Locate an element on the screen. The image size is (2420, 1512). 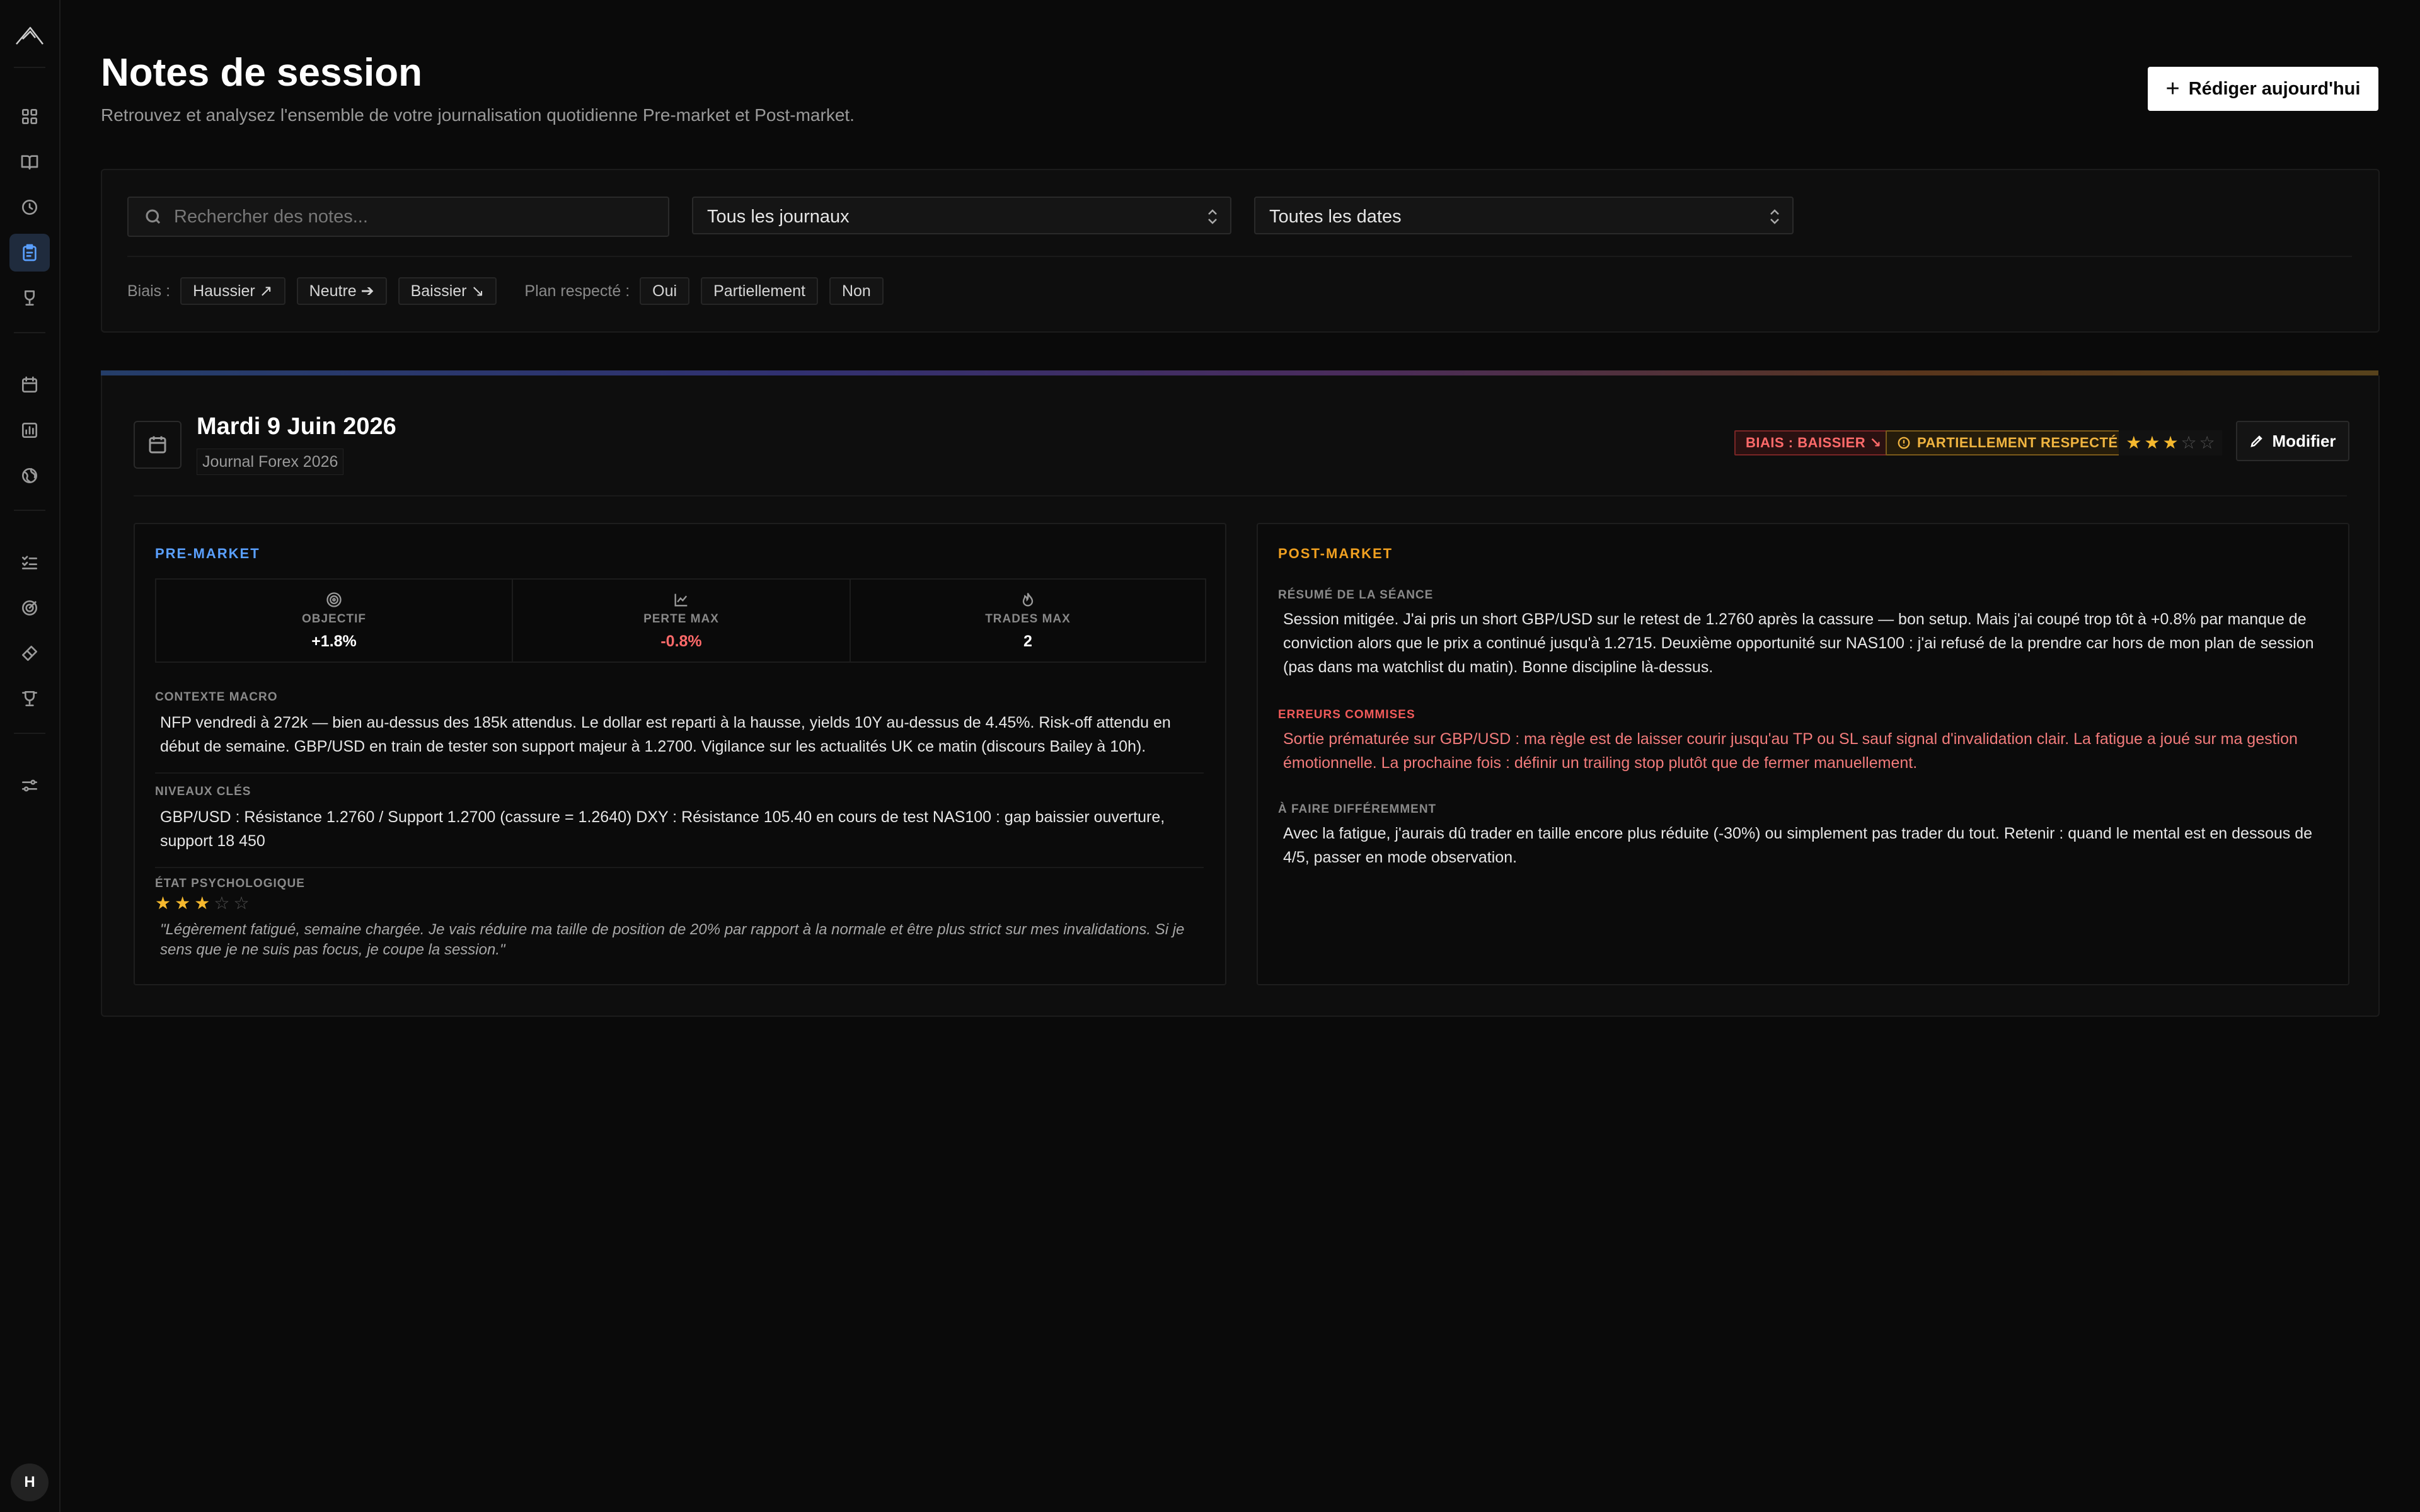
chart-icon is located at coordinates (30, 430).